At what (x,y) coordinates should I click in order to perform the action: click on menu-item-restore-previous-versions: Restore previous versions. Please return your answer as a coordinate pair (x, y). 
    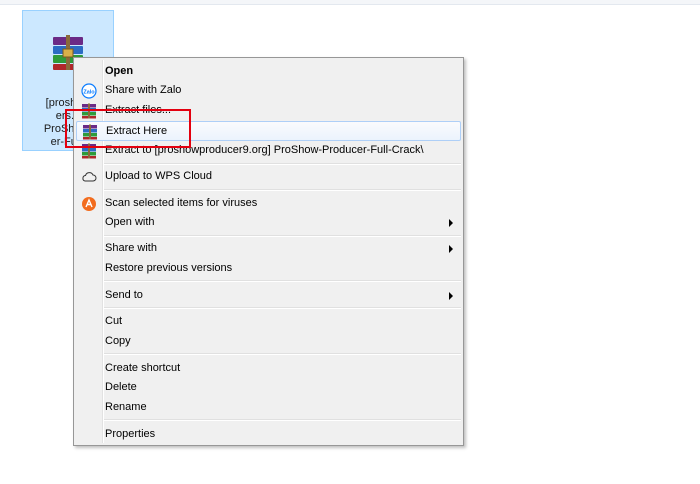
    Looking at the image, I should click on (268, 269).